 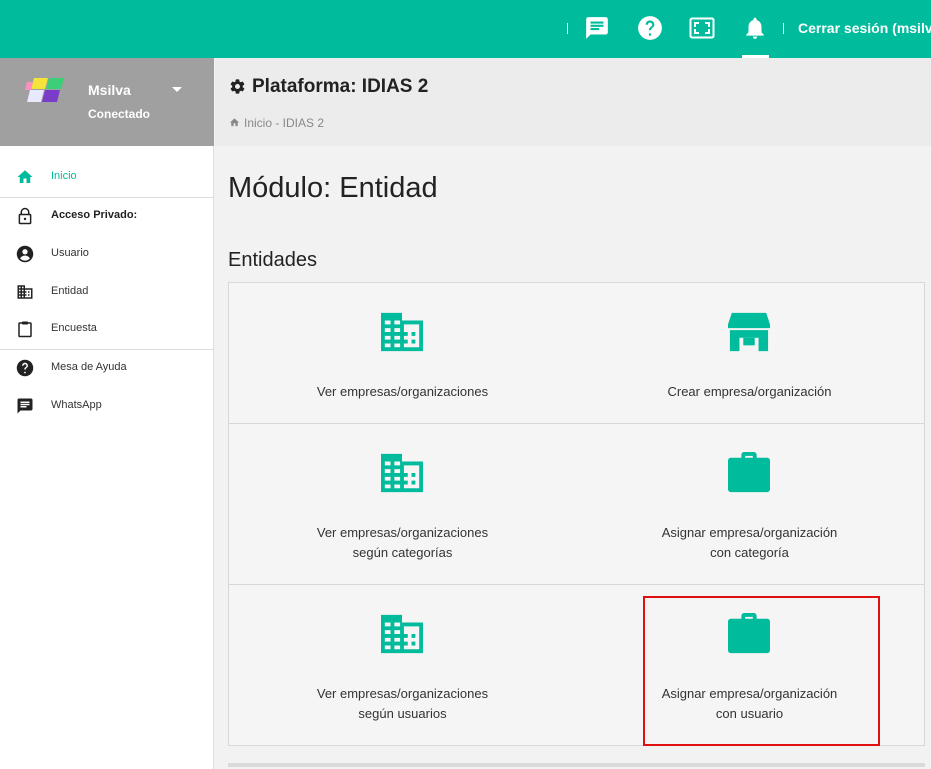 What do you see at coordinates (107, 102) in the screenshot?
I see `user-profile: Msilva Conectado` at bounding box center [107, 102].